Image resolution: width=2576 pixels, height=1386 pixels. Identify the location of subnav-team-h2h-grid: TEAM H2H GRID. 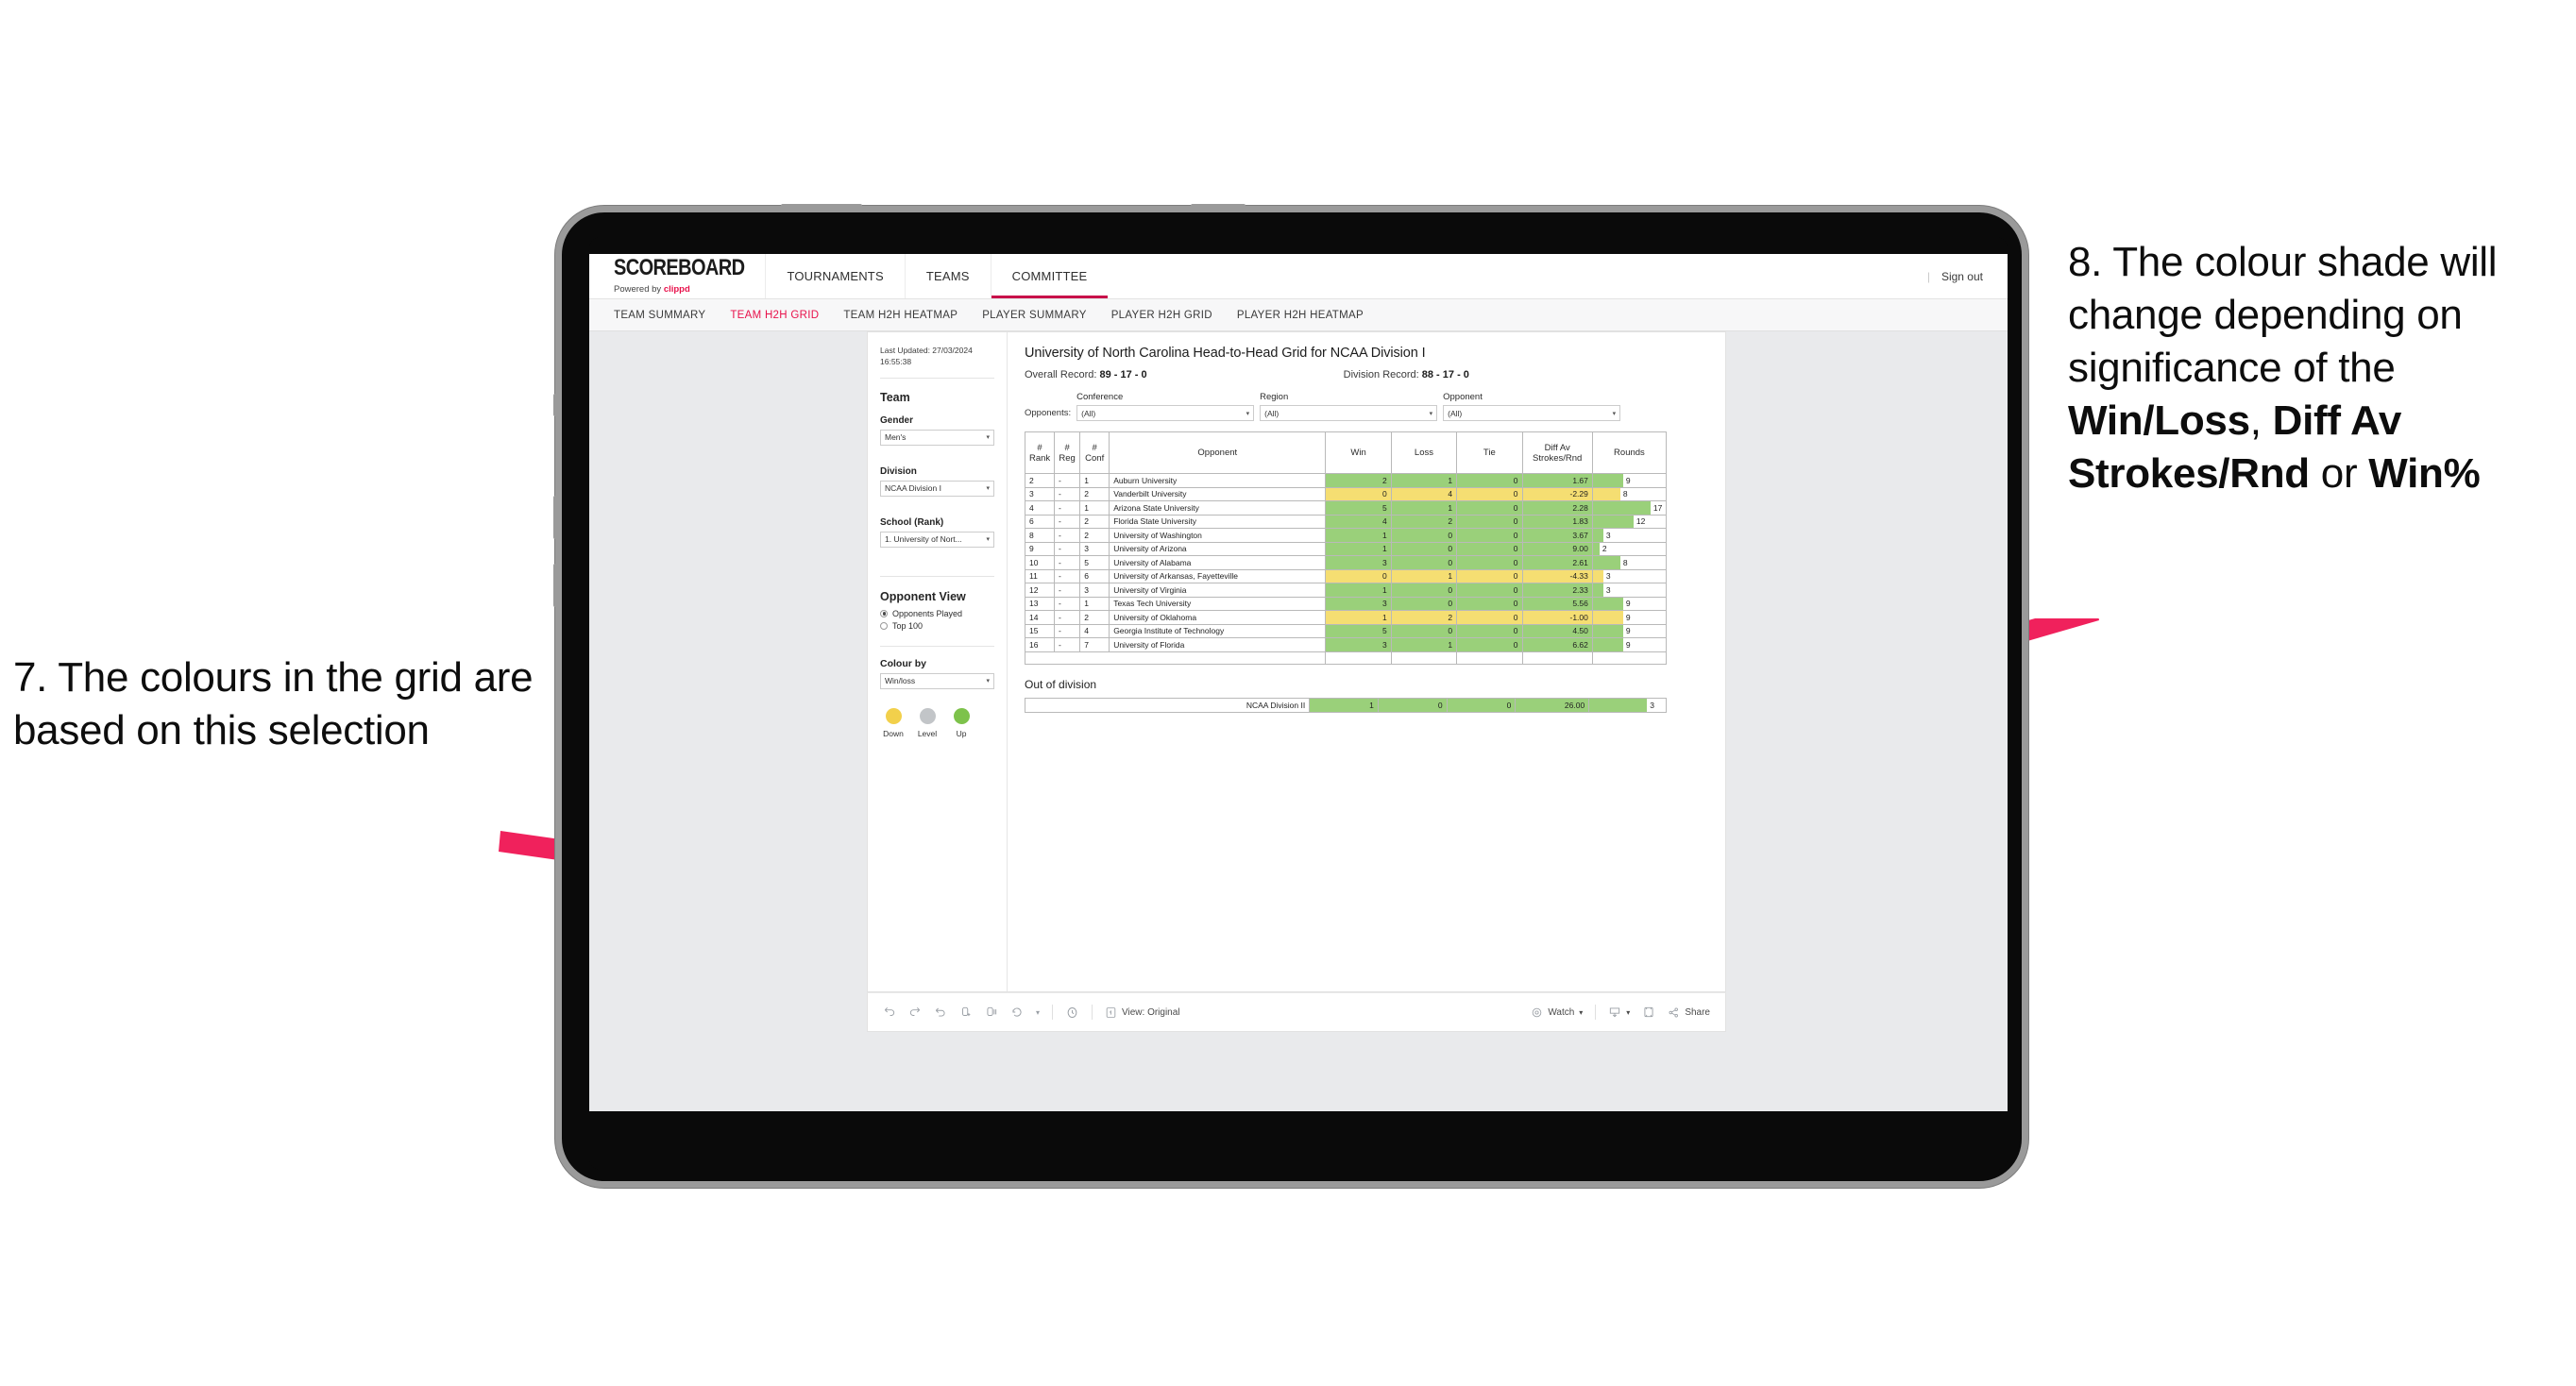
(774, 315).